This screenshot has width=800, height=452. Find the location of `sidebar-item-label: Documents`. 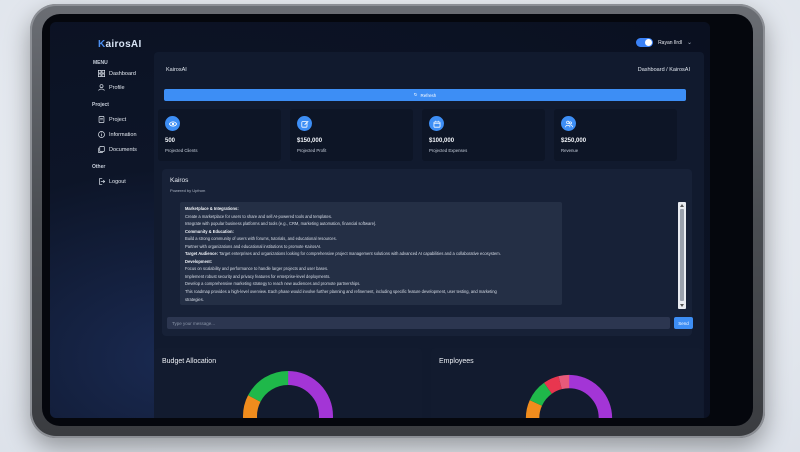

sidebar-item-label: Documents is located at coordinates (123, 149).